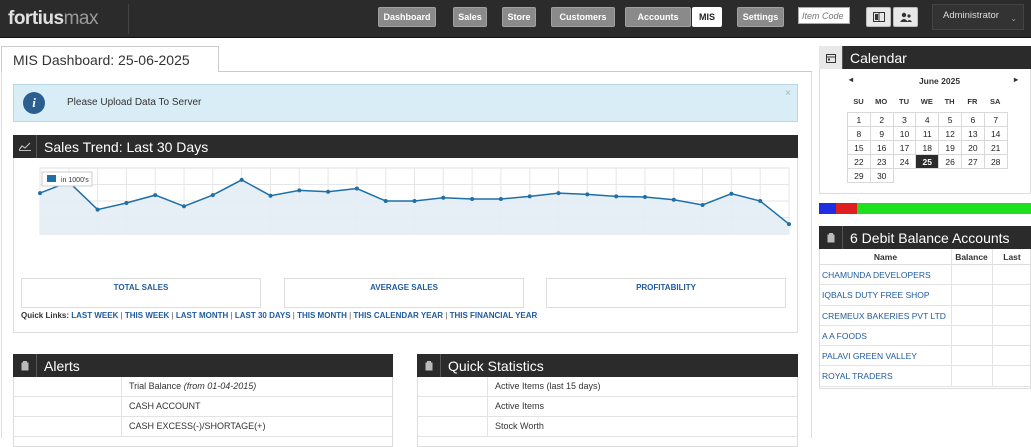 This screenshot has width=1031, height=447. I want to click on stat-label: Active Items (last 15 days), so click(548, 386).